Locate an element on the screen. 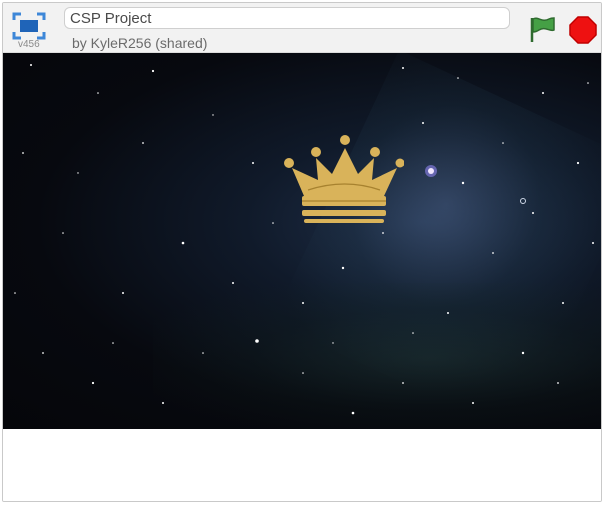  stop-button is located at coordinates (583, 30).